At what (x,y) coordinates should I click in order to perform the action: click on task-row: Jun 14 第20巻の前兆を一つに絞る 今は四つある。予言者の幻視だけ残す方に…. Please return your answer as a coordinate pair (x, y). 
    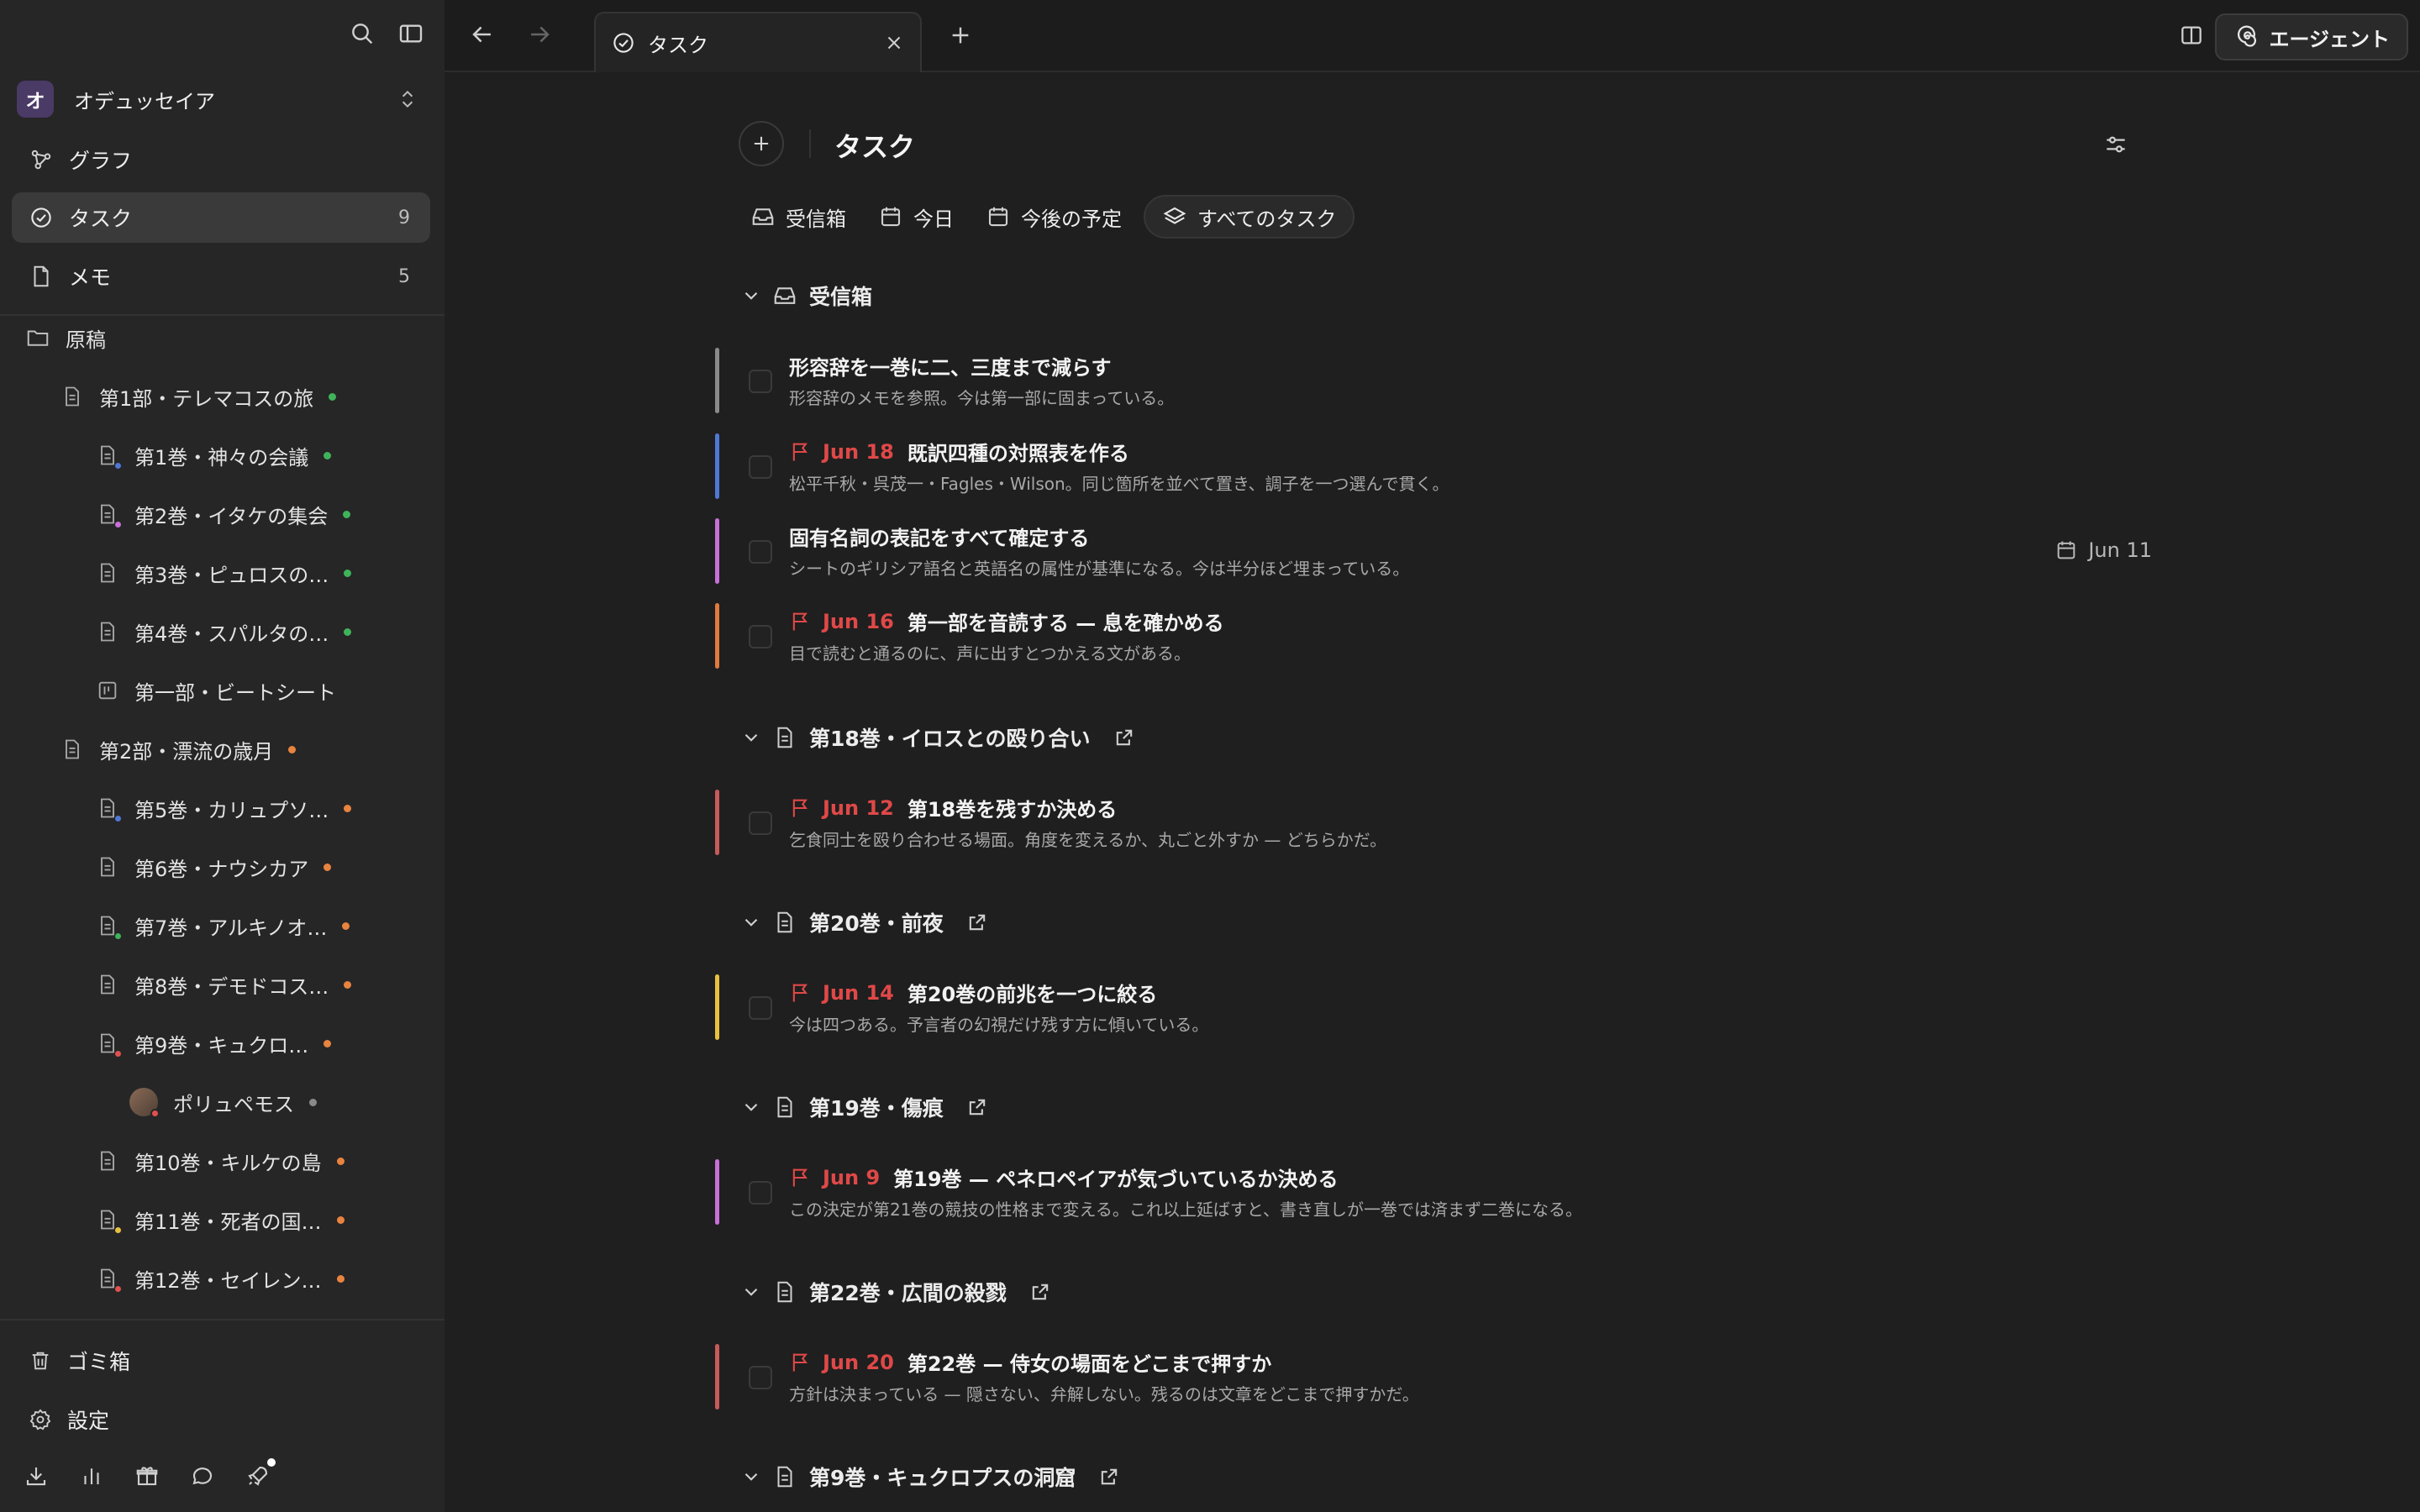
    Looking at the image, I should click on (1434, 1006).